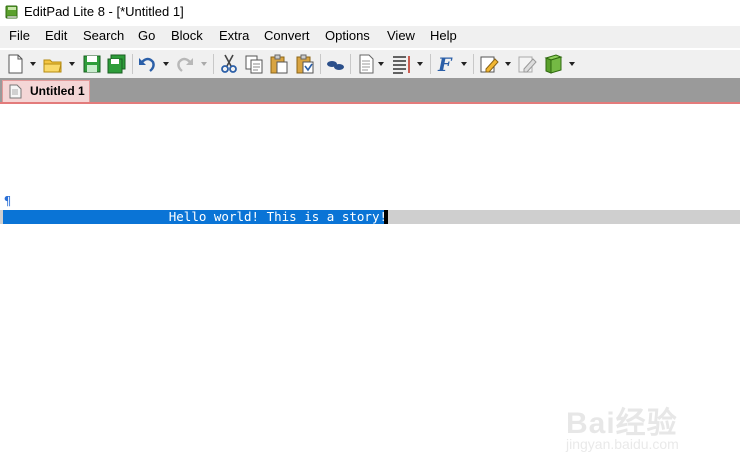 The height and width of the screenshot is (469, 740). Describe the element at coordinates (443, 35) in the screenshot. I see `menu-help: Help` at that location.